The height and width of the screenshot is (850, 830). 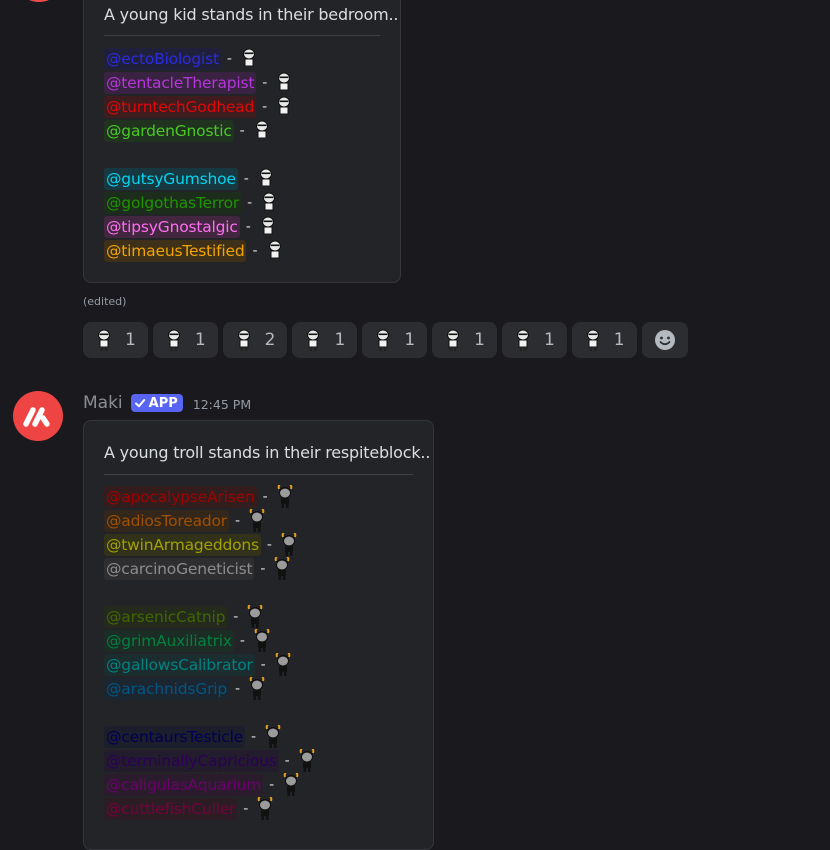 What do you see at coordinates (182, 545) in the screenshot?
I see `user-mention: @twinArmageddons` at bounding box center [182, 545].